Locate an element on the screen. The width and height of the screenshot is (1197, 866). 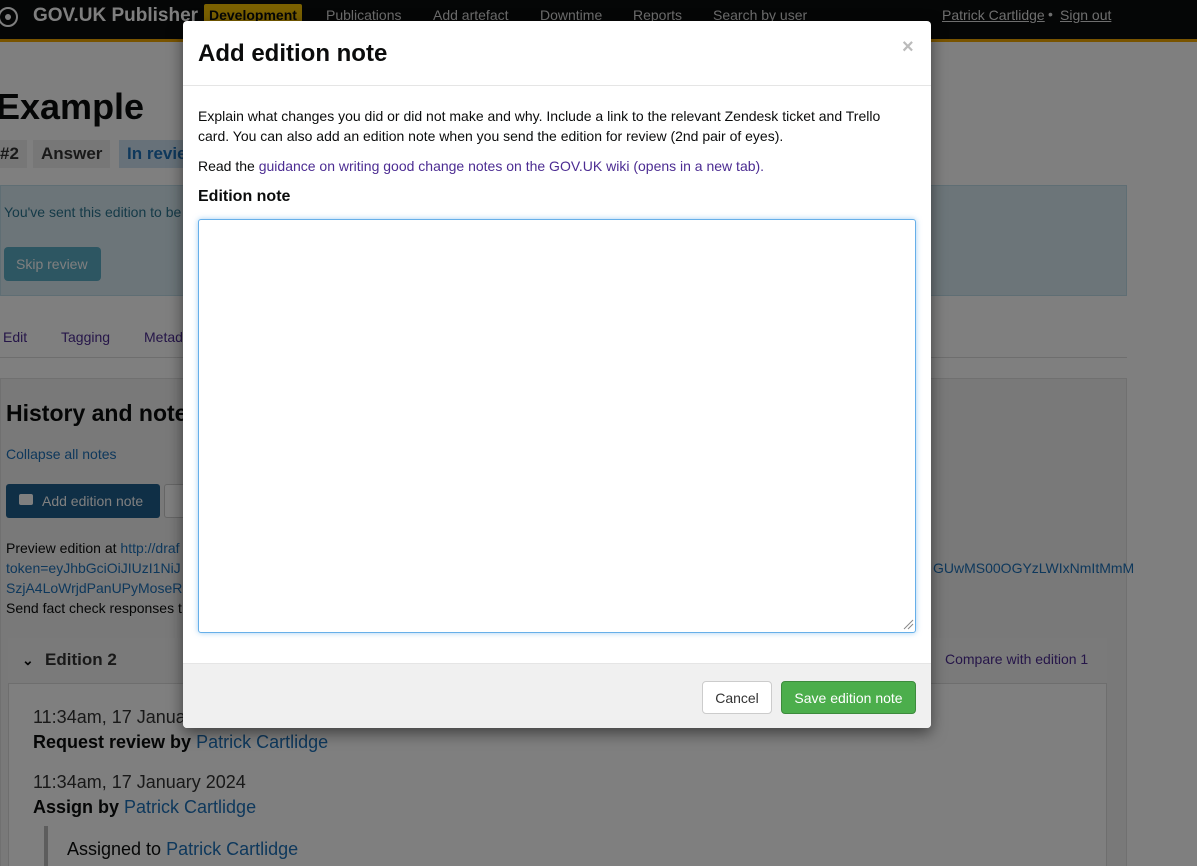
guidance-prefix: Read the is located at coordinates (228, 166).